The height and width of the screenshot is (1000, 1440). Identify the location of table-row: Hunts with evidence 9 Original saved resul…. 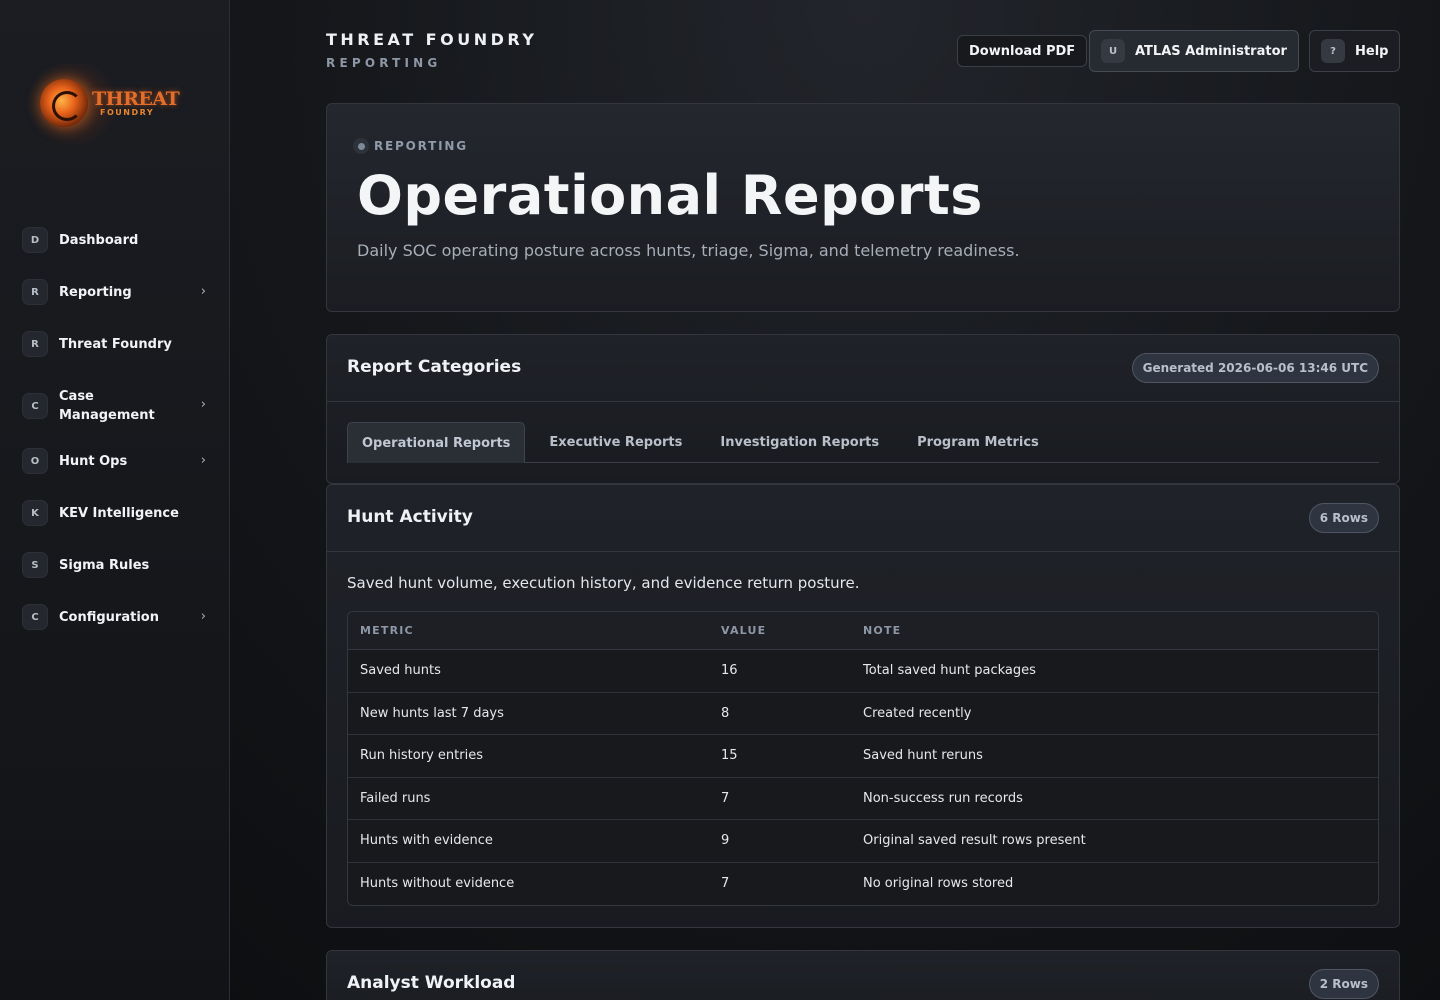
(863, 841).